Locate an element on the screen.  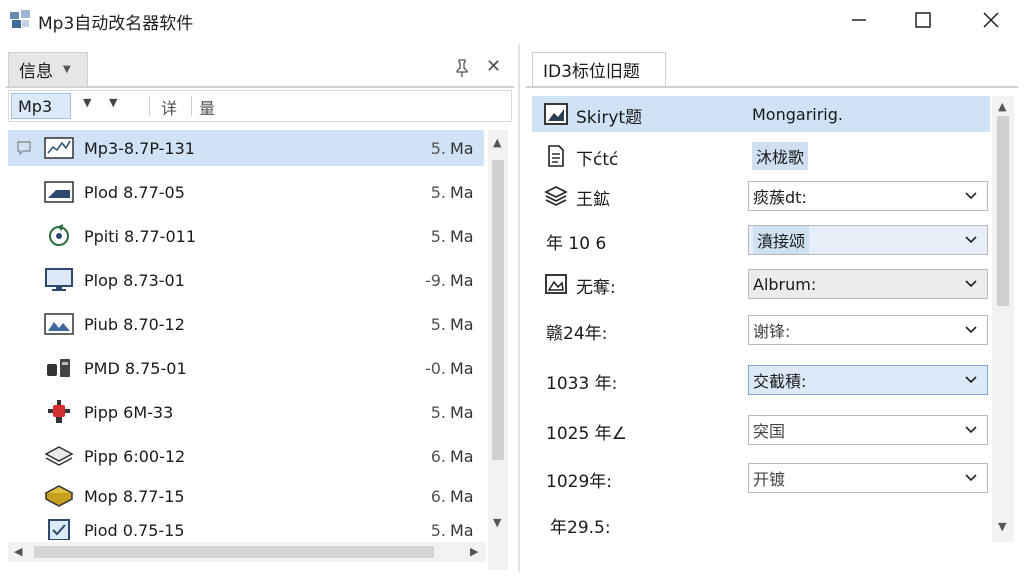
tab-info: 信息 ▼ is located at coordinates (48, 69).